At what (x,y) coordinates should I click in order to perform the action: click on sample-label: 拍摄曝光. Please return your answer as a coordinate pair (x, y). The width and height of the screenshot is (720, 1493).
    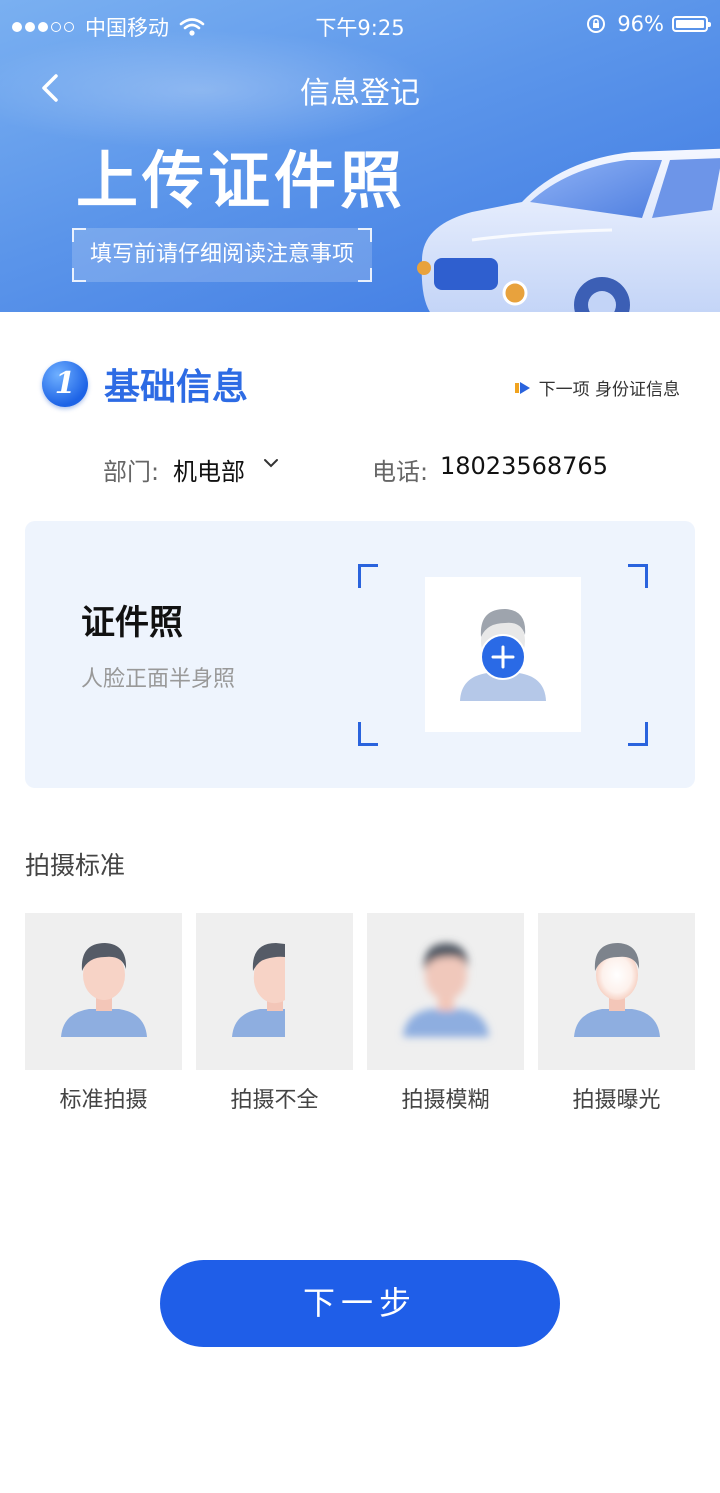
    Looking at the image, I should click on (616, 1100).